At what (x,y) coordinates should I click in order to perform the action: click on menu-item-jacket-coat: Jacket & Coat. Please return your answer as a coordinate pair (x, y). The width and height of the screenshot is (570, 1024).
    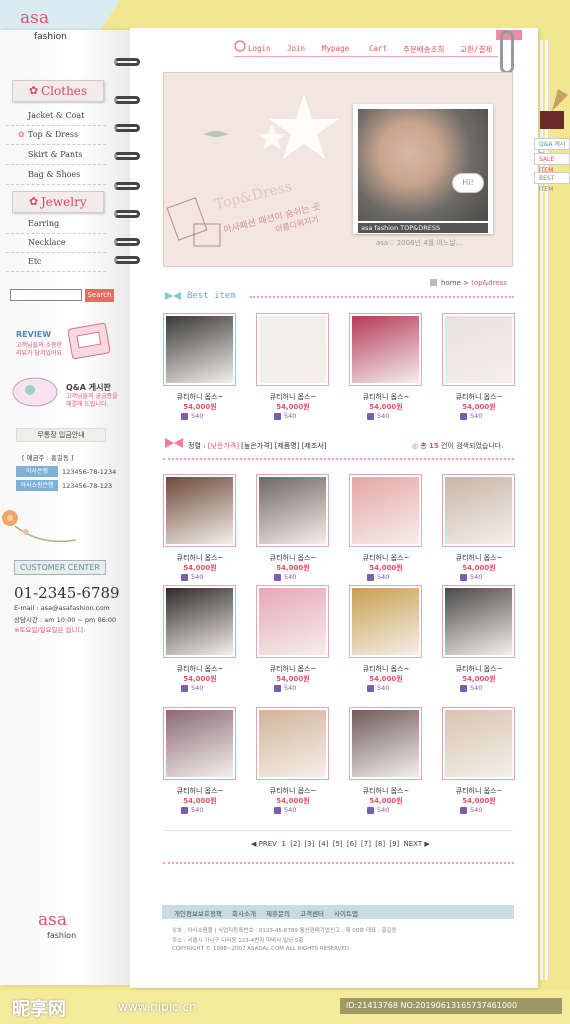
    Looking at the image, I should click on (56, 117).